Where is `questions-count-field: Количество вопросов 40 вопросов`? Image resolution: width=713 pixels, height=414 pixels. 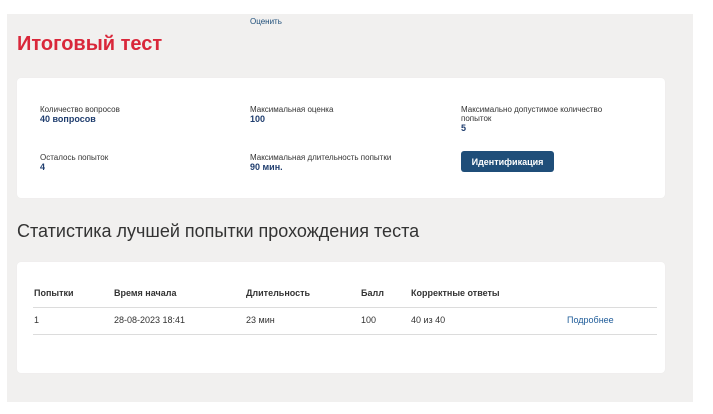 questions-count-field: Количество вопросов 40 вопросов is located at coordinates (80, 114).